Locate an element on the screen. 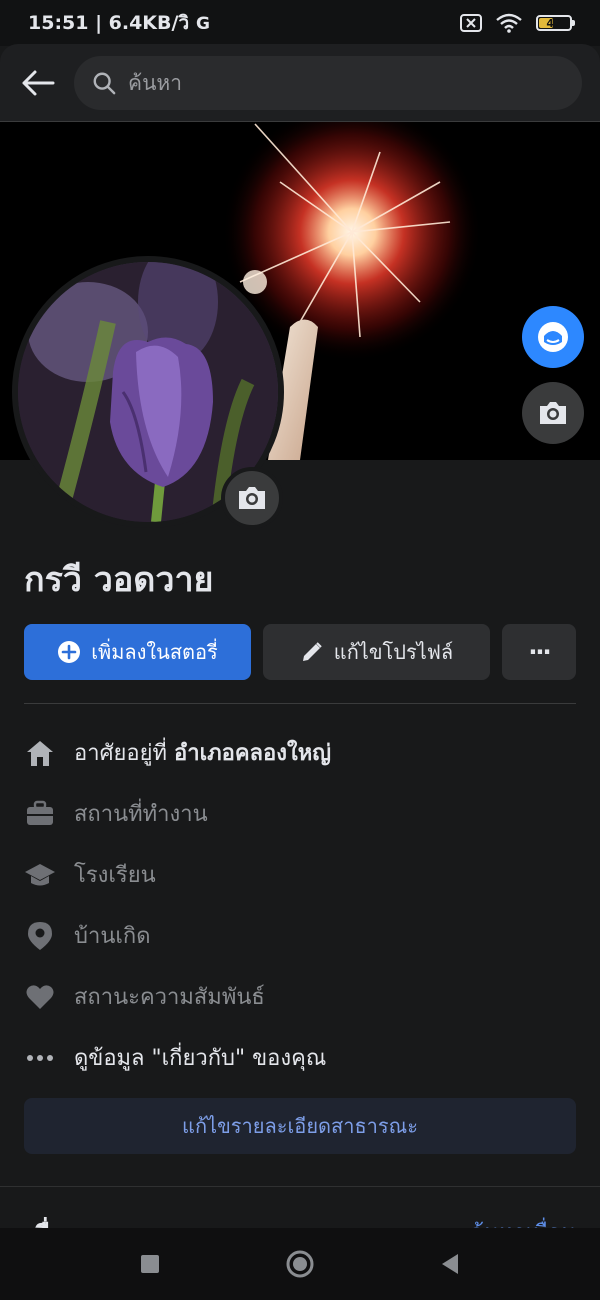  detail-school: โรงเรียน is located at coordinates (300, 874).